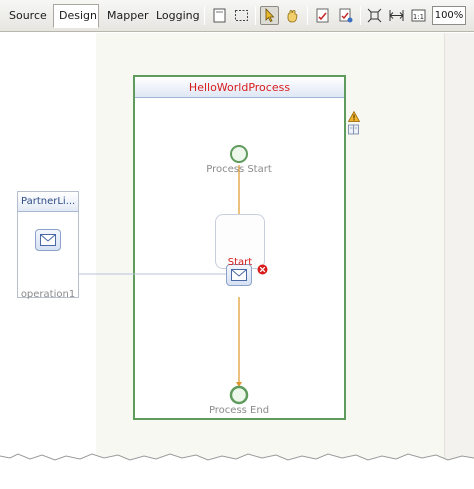 This screenshot has width=474, height=489. I want to click on process-end-label: Process End, so click(239, 410).